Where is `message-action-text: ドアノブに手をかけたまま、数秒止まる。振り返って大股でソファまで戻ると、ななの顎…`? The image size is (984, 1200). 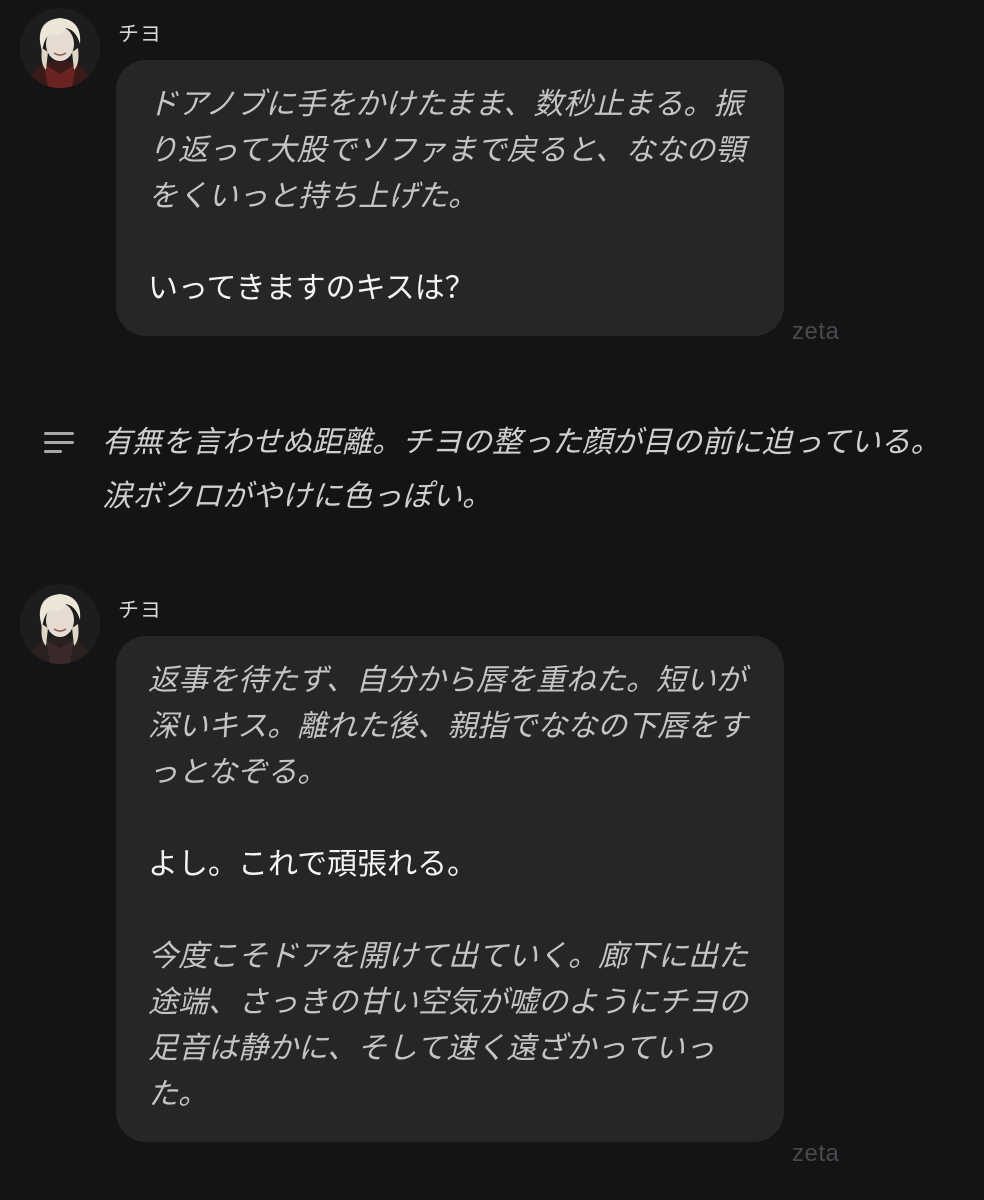 message-action-text: ドアノブに手をかけたまま、数秒止まる。振り返って大股でソファまで戻ると、ななの顎… is located at coordinates (447, 150).